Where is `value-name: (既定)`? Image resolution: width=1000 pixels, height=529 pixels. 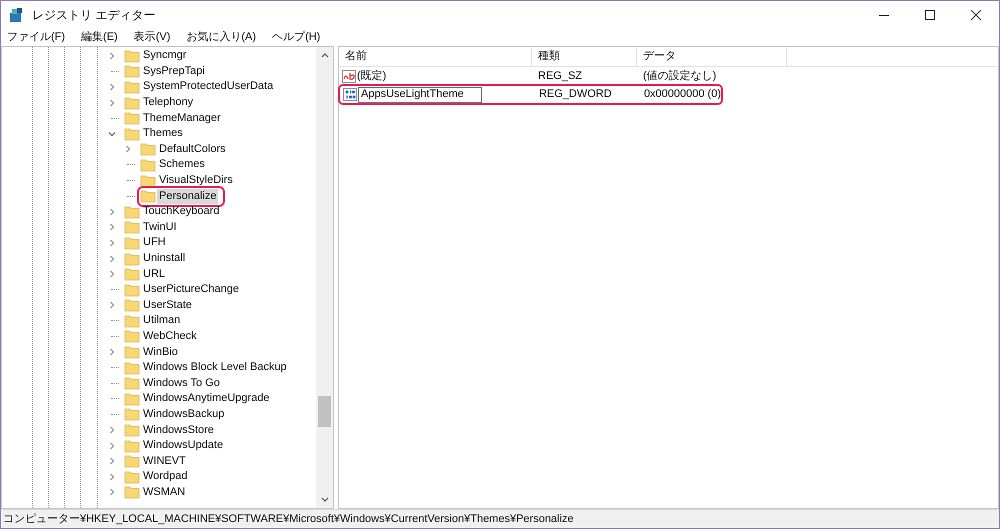 value-name: (既定) is located at coordinates (371, 76).